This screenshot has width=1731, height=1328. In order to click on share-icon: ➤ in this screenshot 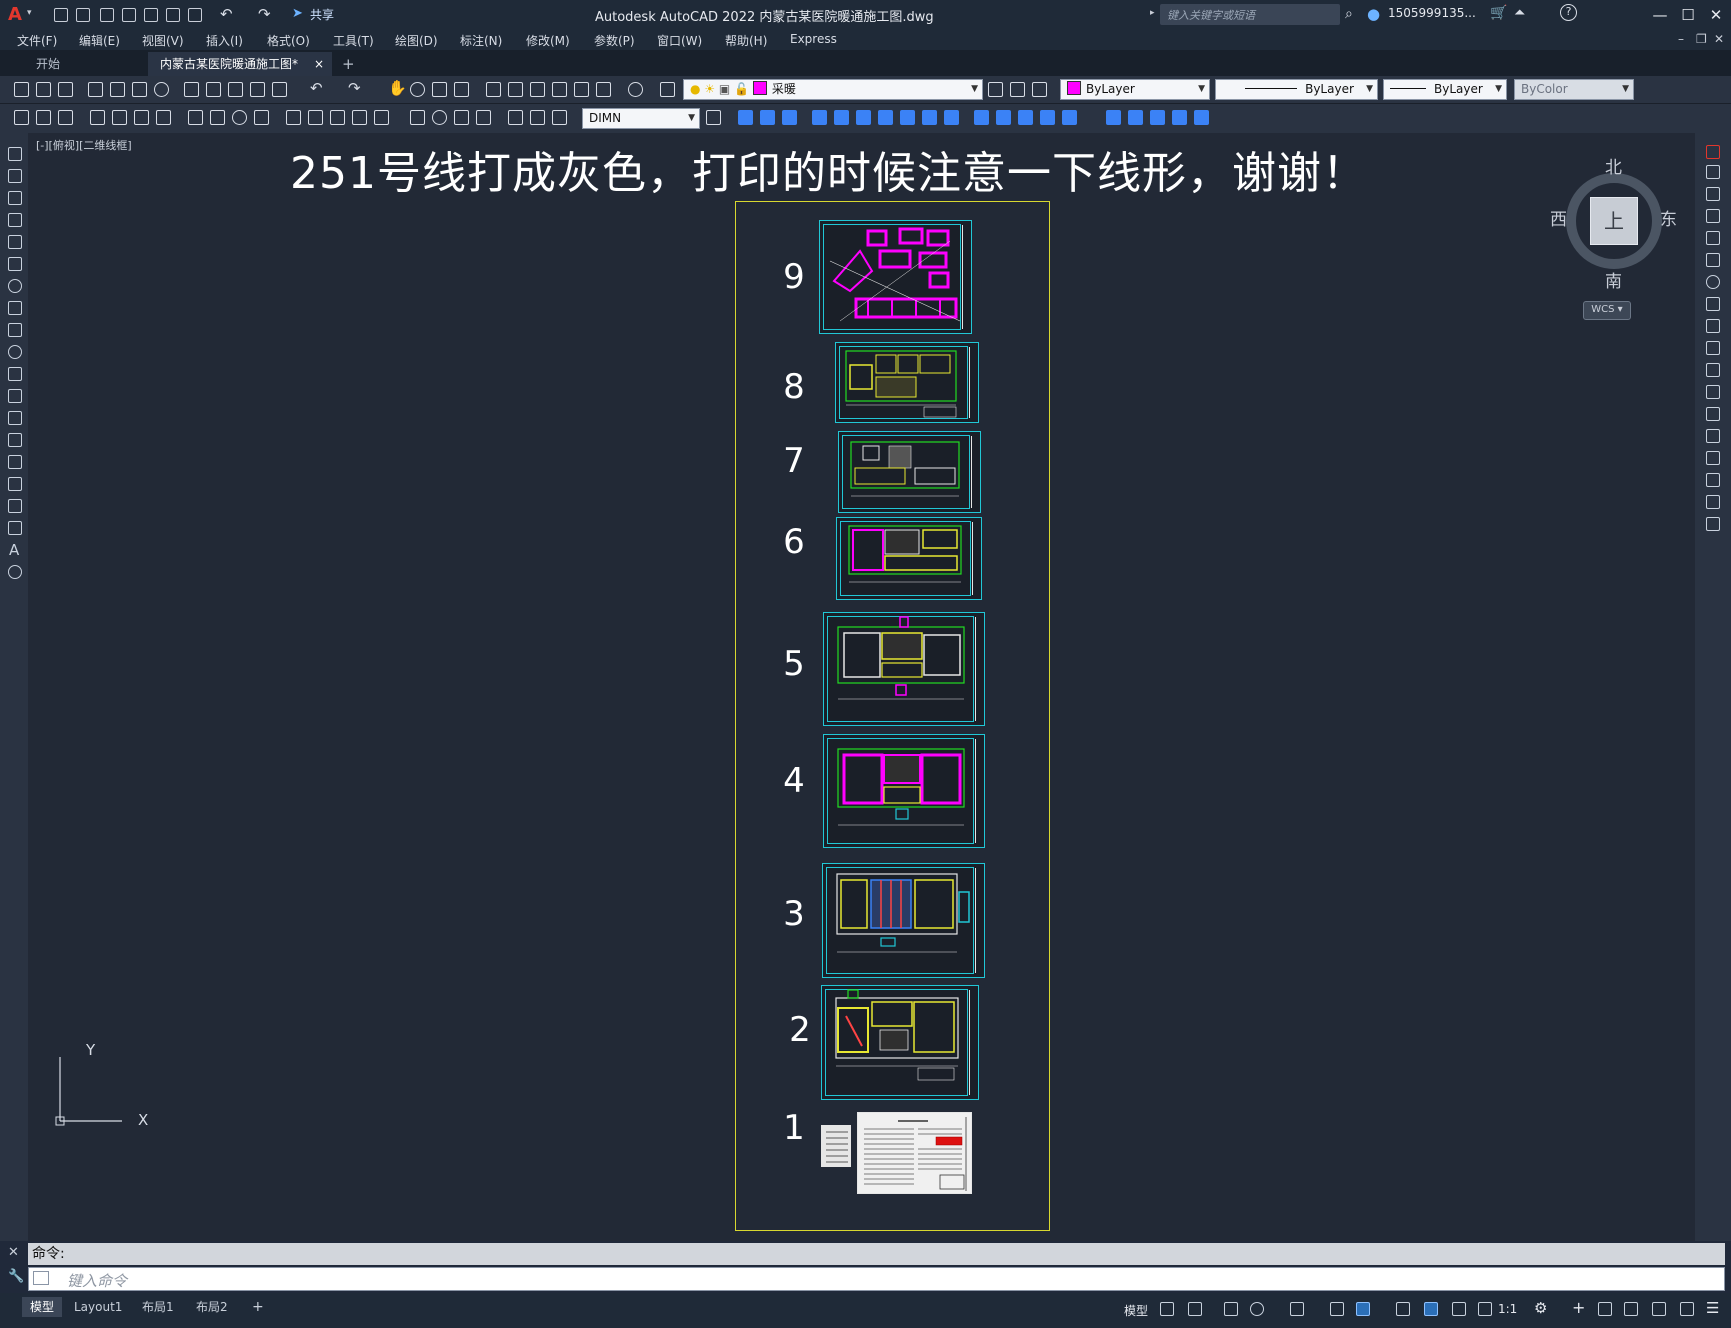, I will do `click(297, 13)`.